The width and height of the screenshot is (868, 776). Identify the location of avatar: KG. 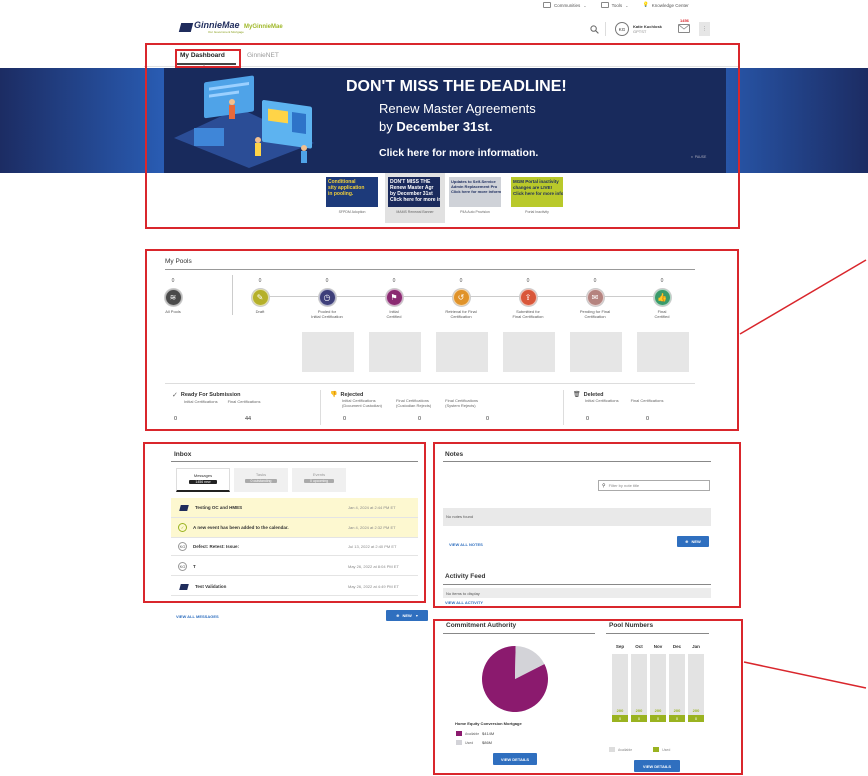
(622, 29).